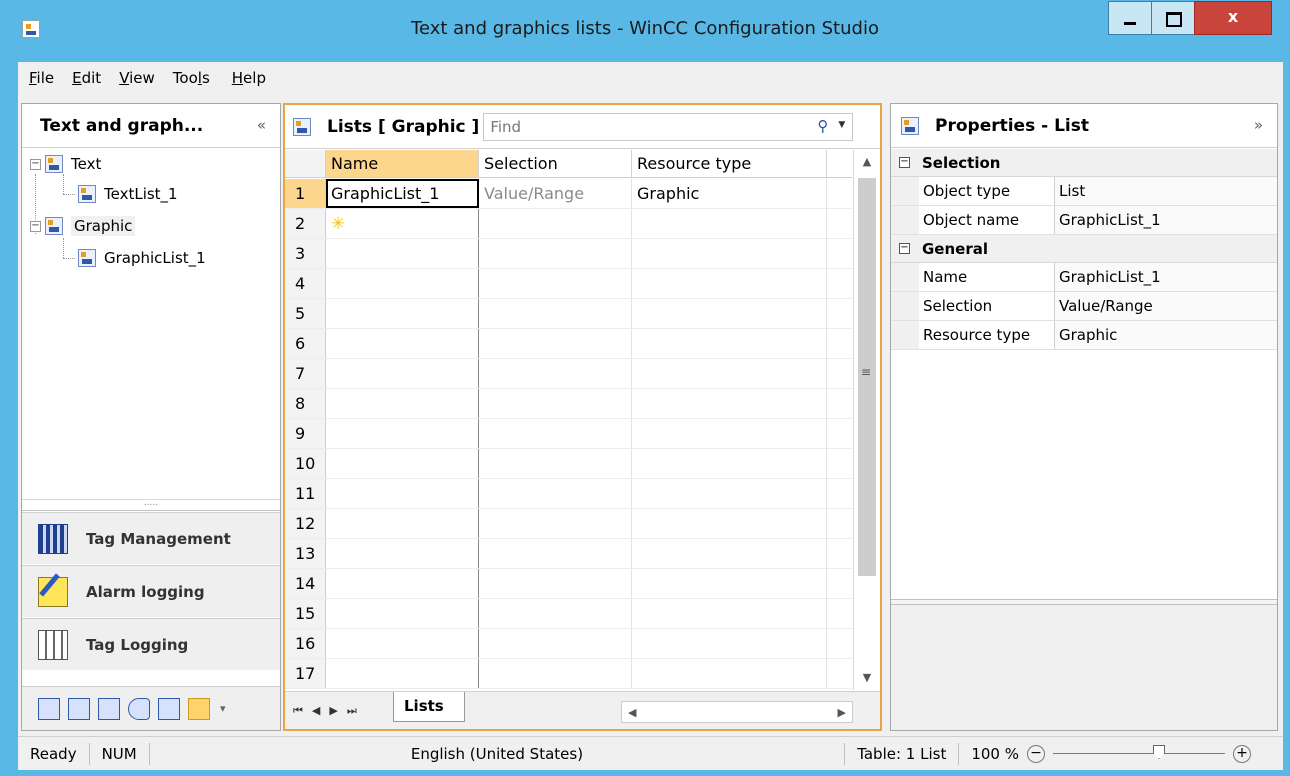 This screenshot has height=776, width=1290. I want to click on collapse-icon: «, so click(261, 125).